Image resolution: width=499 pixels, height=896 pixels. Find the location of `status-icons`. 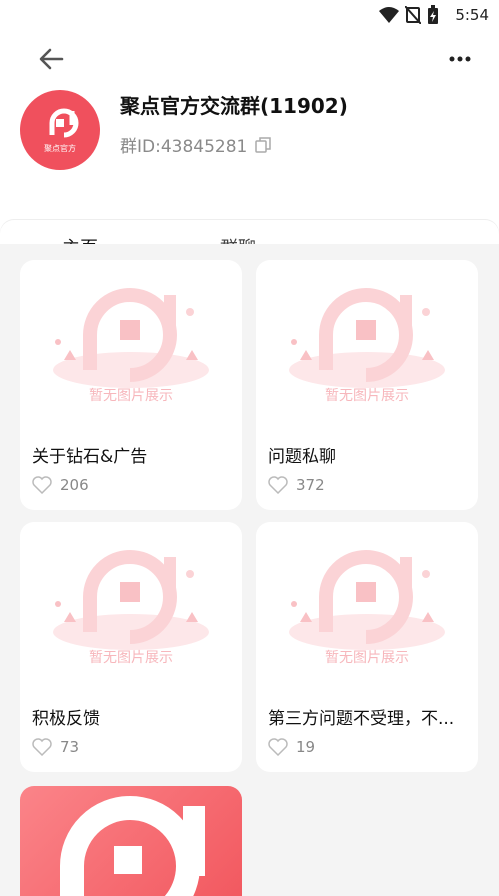

status-icons is located at coordinates (409, 15).